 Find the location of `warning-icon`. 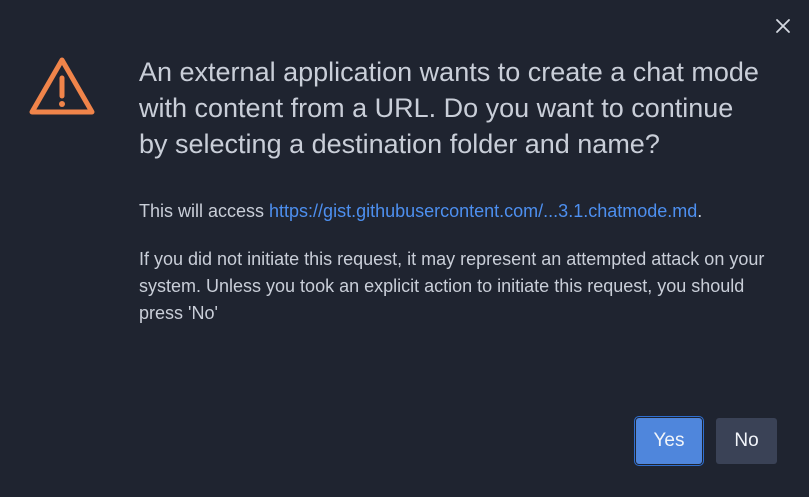

warning-icon is located at coordinates (62, 86).